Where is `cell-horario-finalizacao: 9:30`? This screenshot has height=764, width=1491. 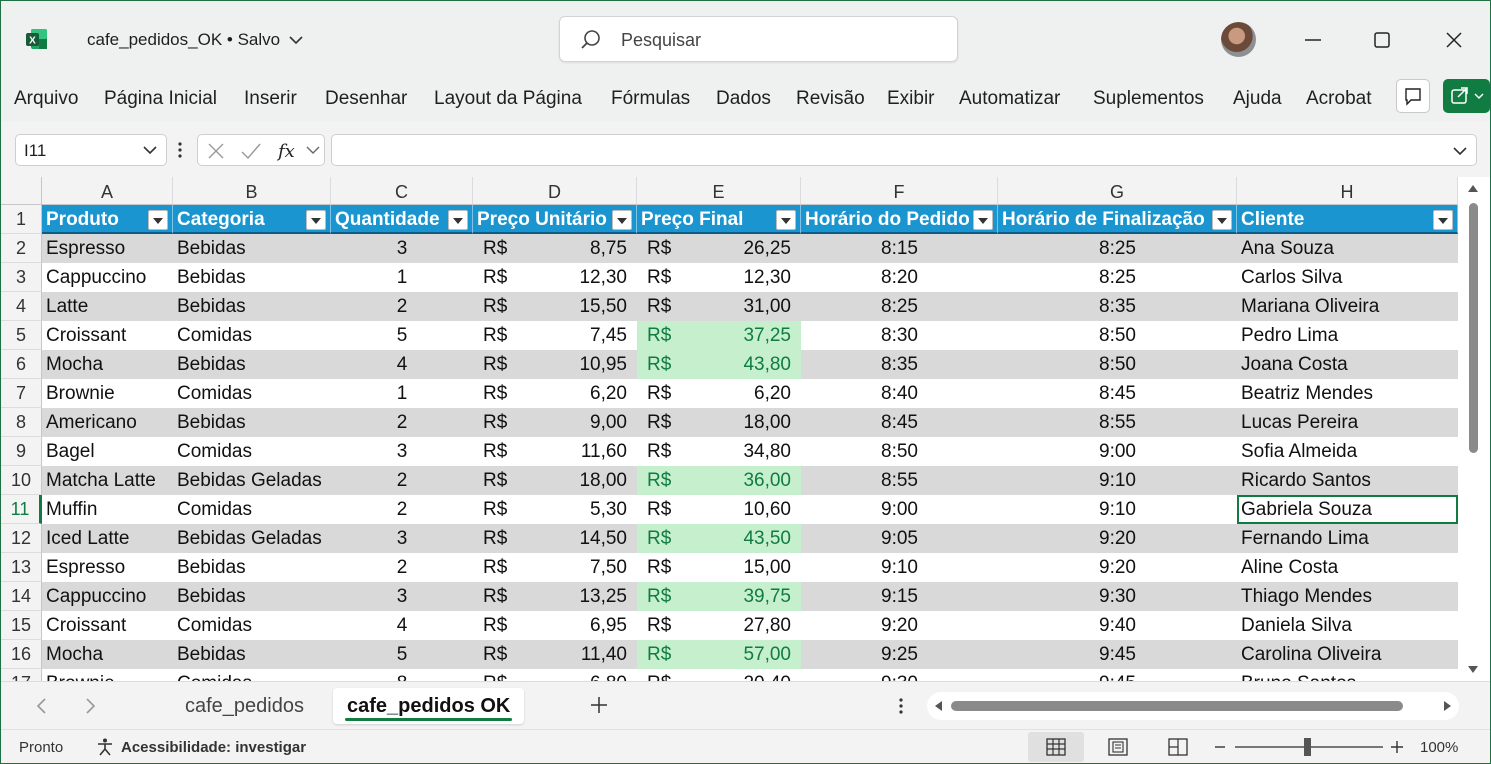 cell-horario-finalizacao: 9:30 is located at coordinates (1117, 596).